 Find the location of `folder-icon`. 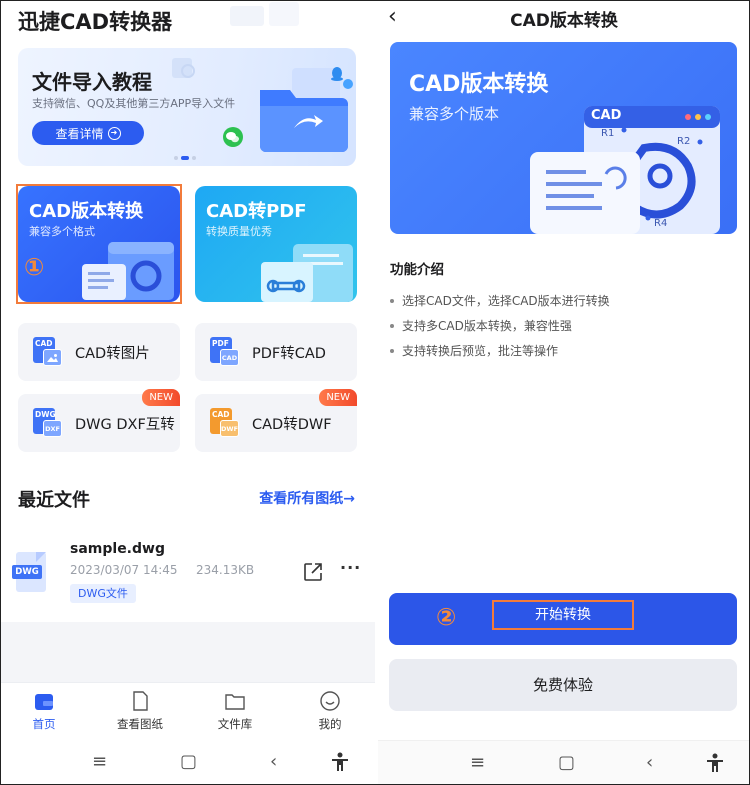

folder-icon is located at coordinates (235, 702).